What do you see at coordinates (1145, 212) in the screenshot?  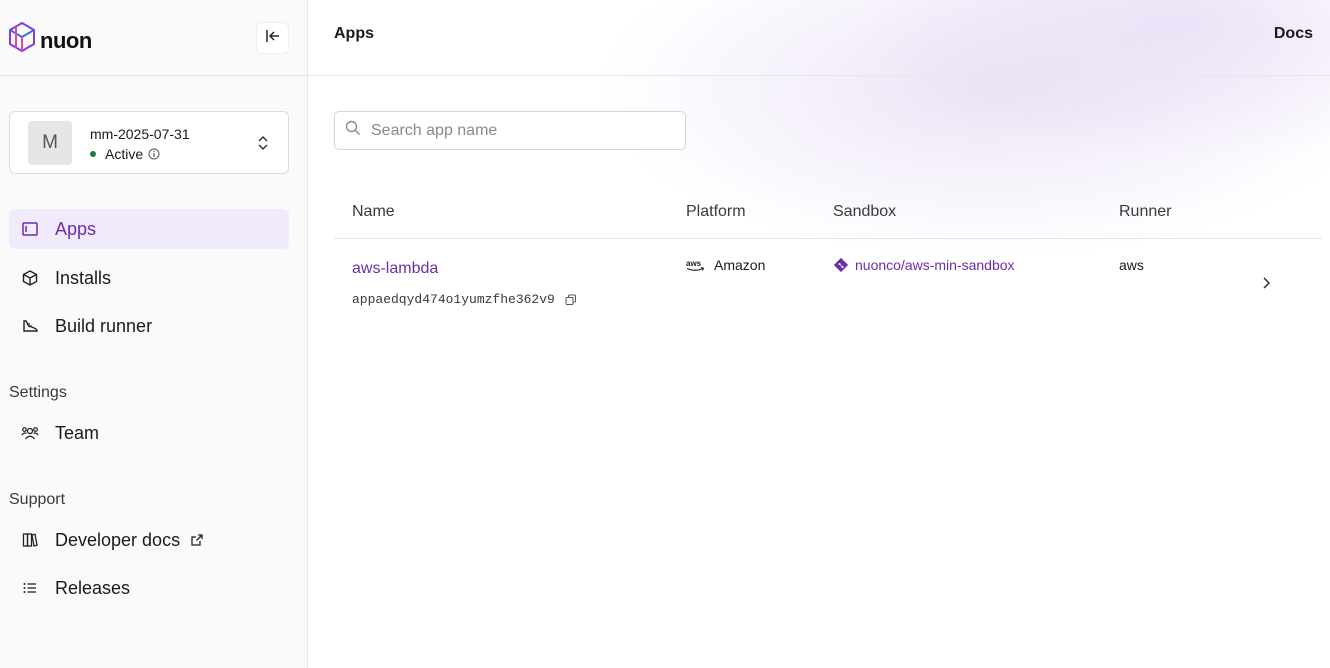 I see `column-header-runner: Runner` at bounding box center [1145, 212].